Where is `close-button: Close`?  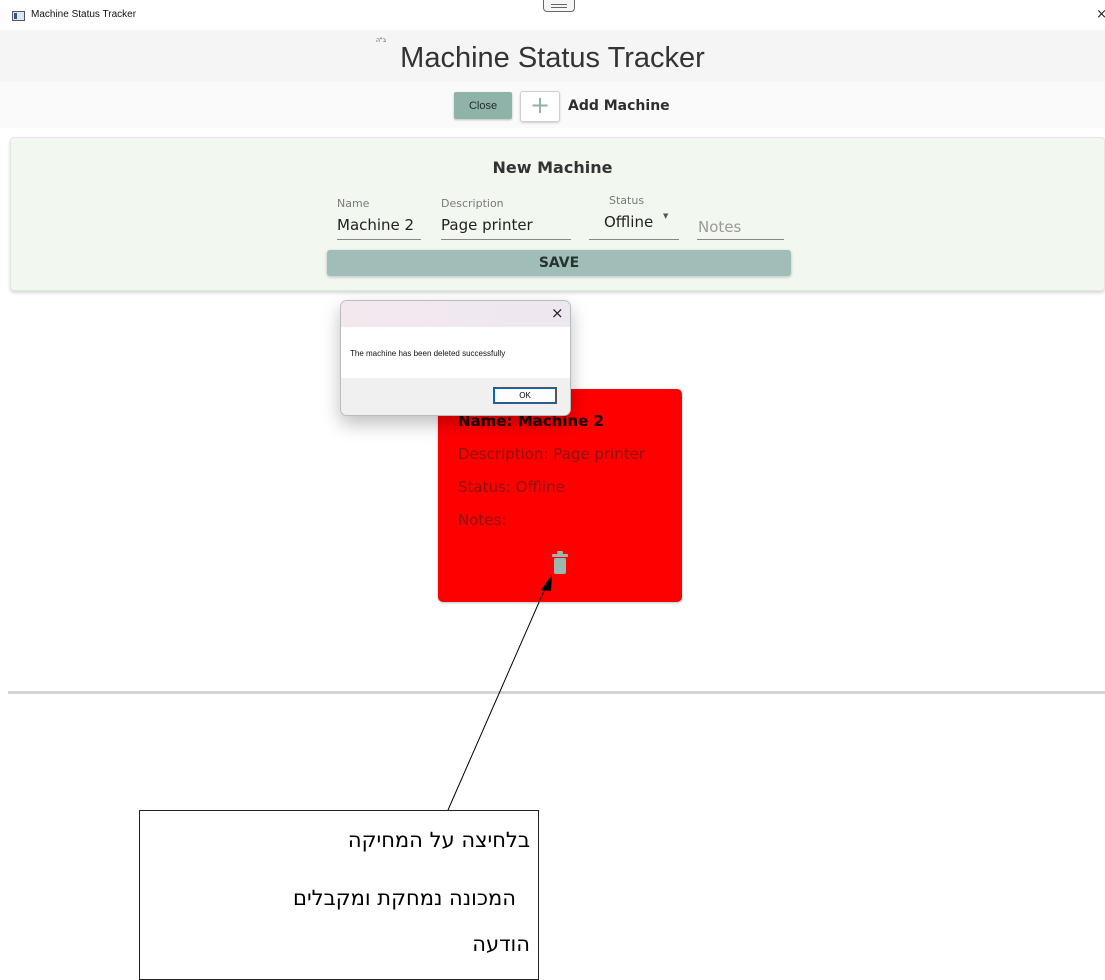 close-button: Close is located at coordinates (483, 105).